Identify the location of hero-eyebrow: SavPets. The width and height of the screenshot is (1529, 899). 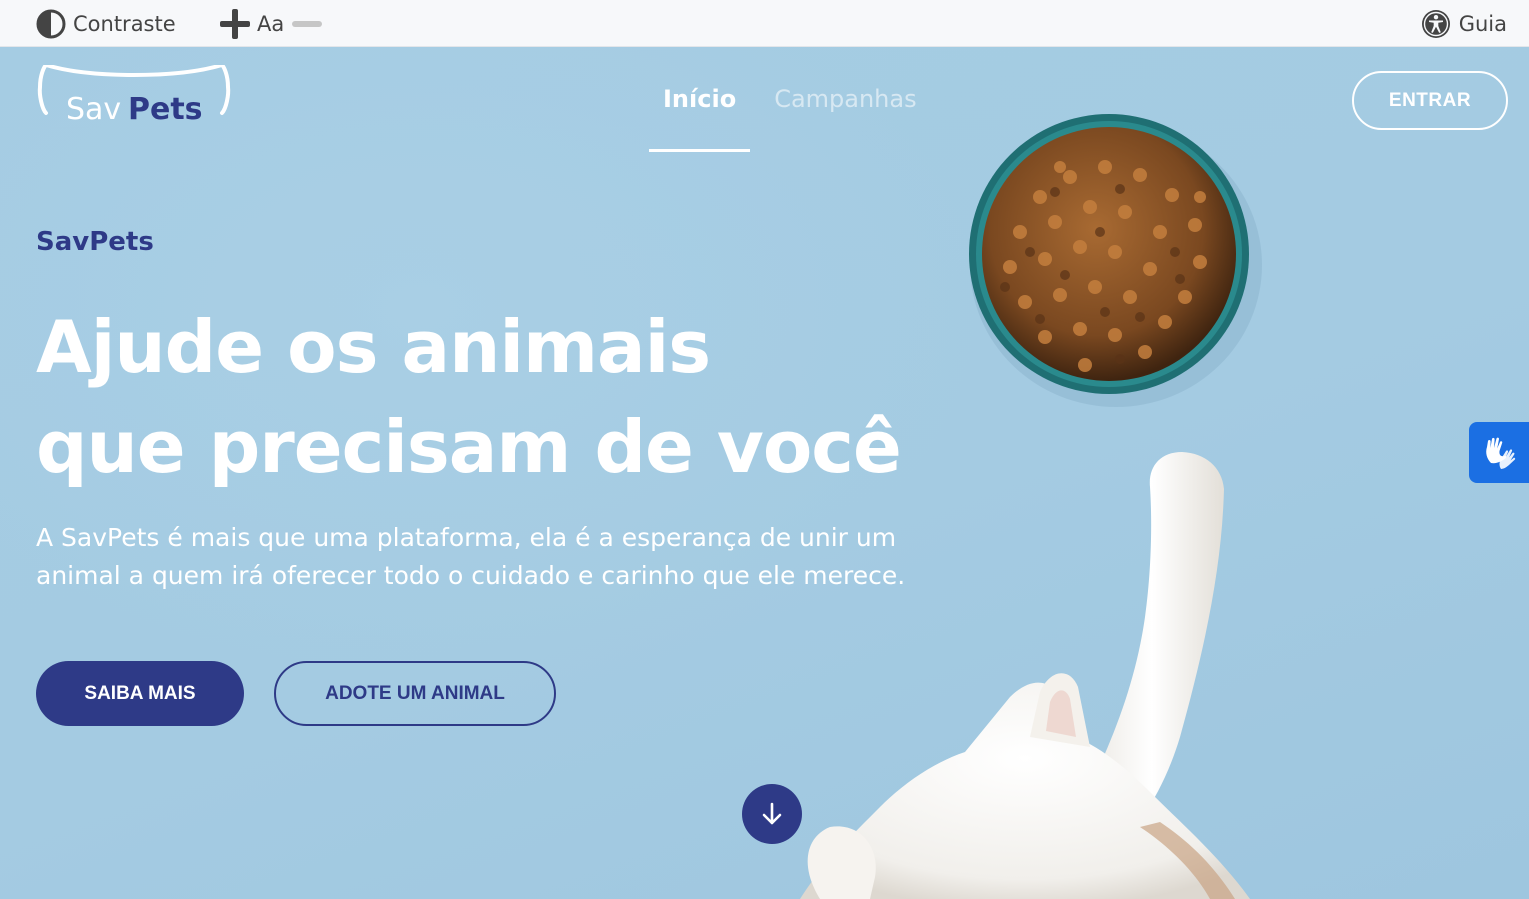
(95, 242).